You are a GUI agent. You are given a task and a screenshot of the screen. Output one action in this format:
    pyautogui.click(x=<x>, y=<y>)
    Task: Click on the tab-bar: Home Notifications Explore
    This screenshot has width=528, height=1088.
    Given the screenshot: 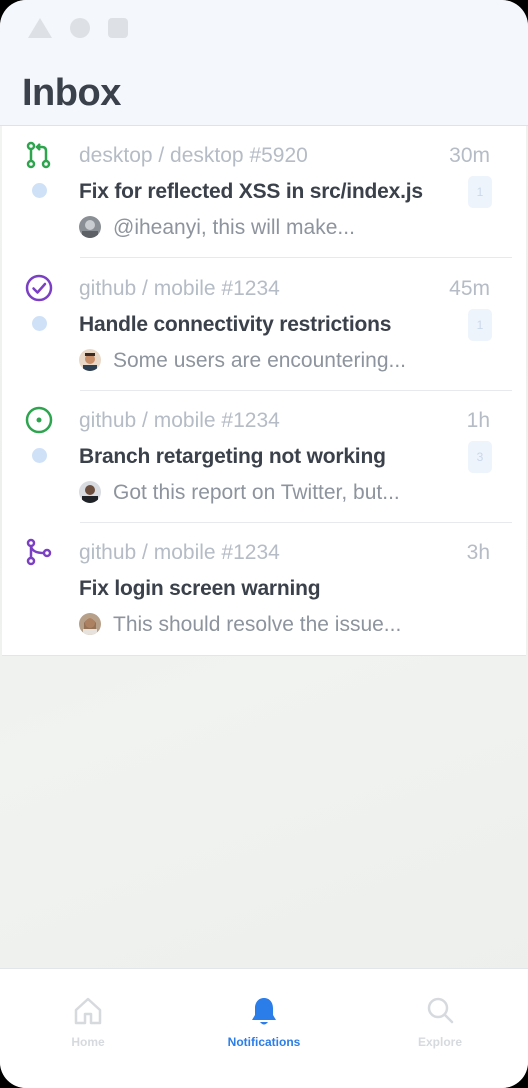 What is the action you would take?
    pyautogui.click(x=264, y=1028)
    